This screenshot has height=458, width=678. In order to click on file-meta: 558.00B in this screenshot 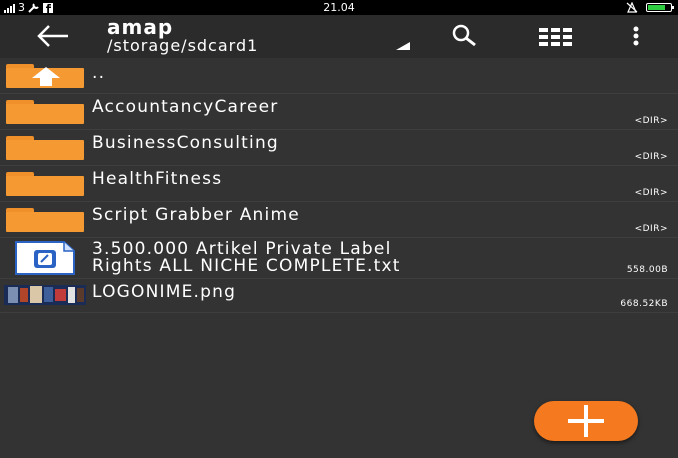, I will do `click(647, 270)`.